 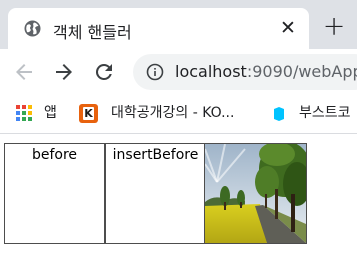 What do you see at coordinates (288, 28) in the screenshot?
I see `close-icon: ✕` at bounding box center [288, 28].